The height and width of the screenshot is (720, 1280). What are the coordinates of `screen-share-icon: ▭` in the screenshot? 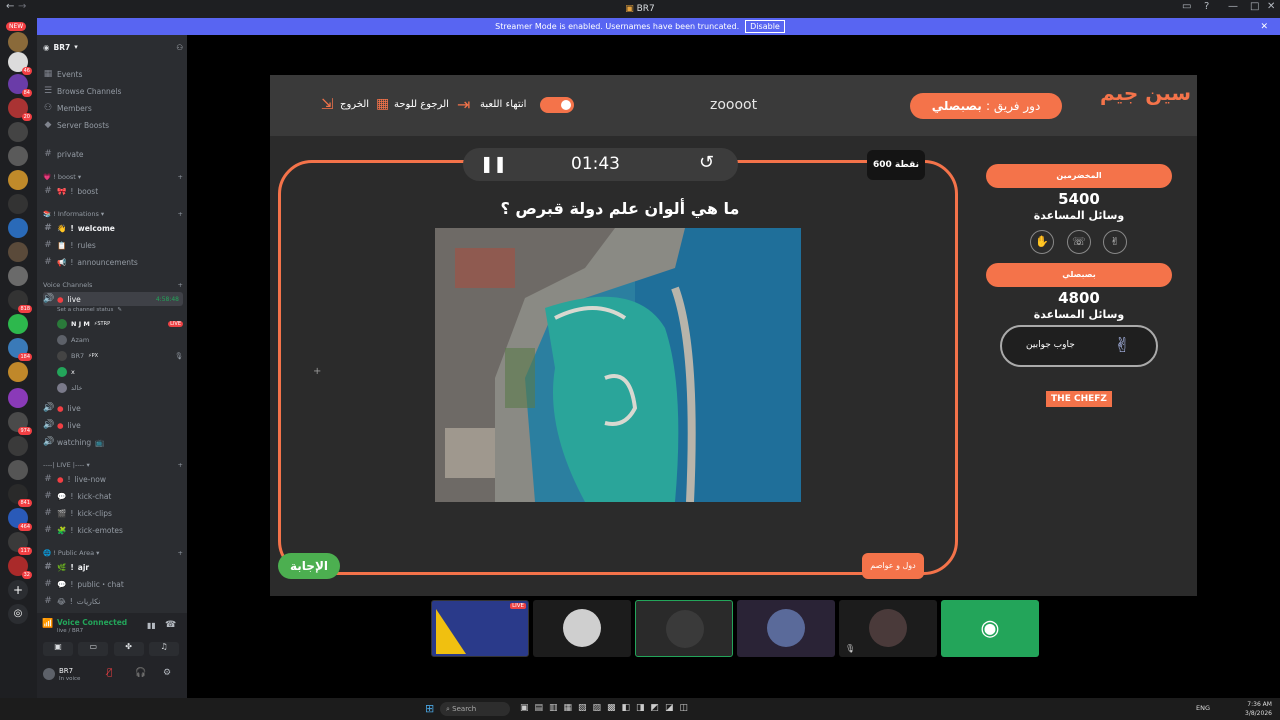 It's located at (93, 649).